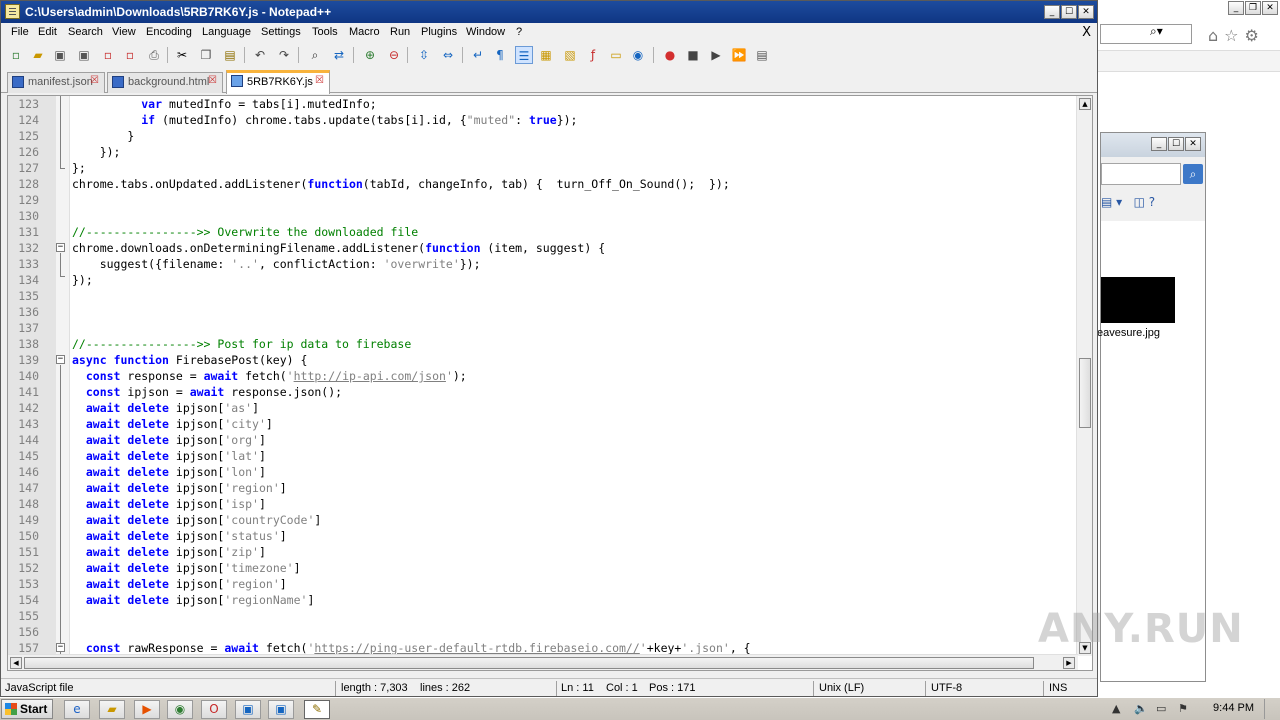 The image size is (1280, 720). I want to click on find-icon: ⌕, so click(315, 55).